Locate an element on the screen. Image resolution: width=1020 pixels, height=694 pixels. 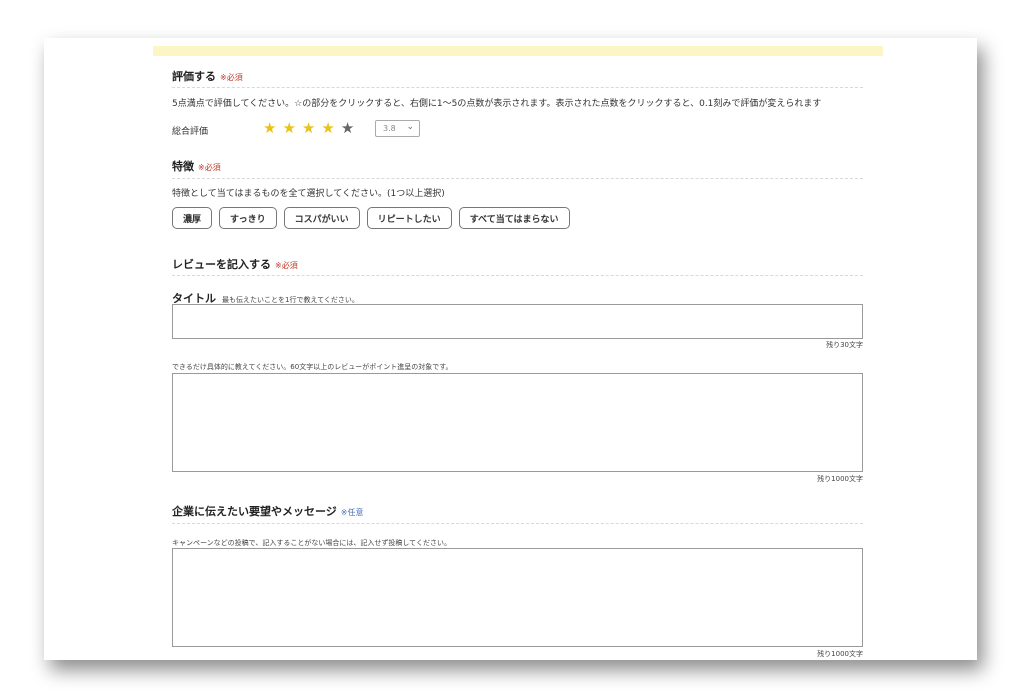
title-char-counter: 残り30文字 is located at coordinates (844, 345).